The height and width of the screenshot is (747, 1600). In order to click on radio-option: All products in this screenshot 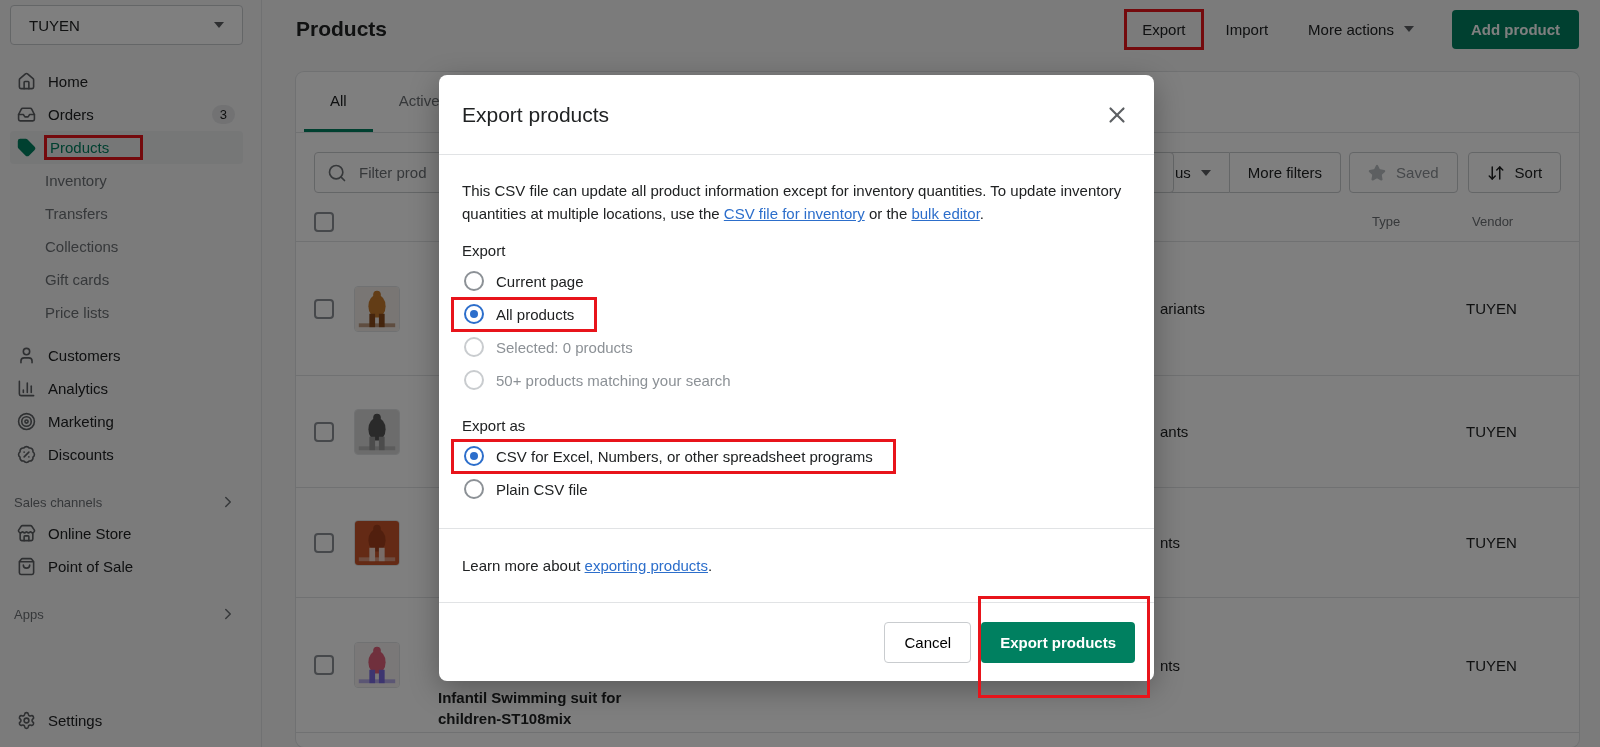, I will do `click(524, 314)`.